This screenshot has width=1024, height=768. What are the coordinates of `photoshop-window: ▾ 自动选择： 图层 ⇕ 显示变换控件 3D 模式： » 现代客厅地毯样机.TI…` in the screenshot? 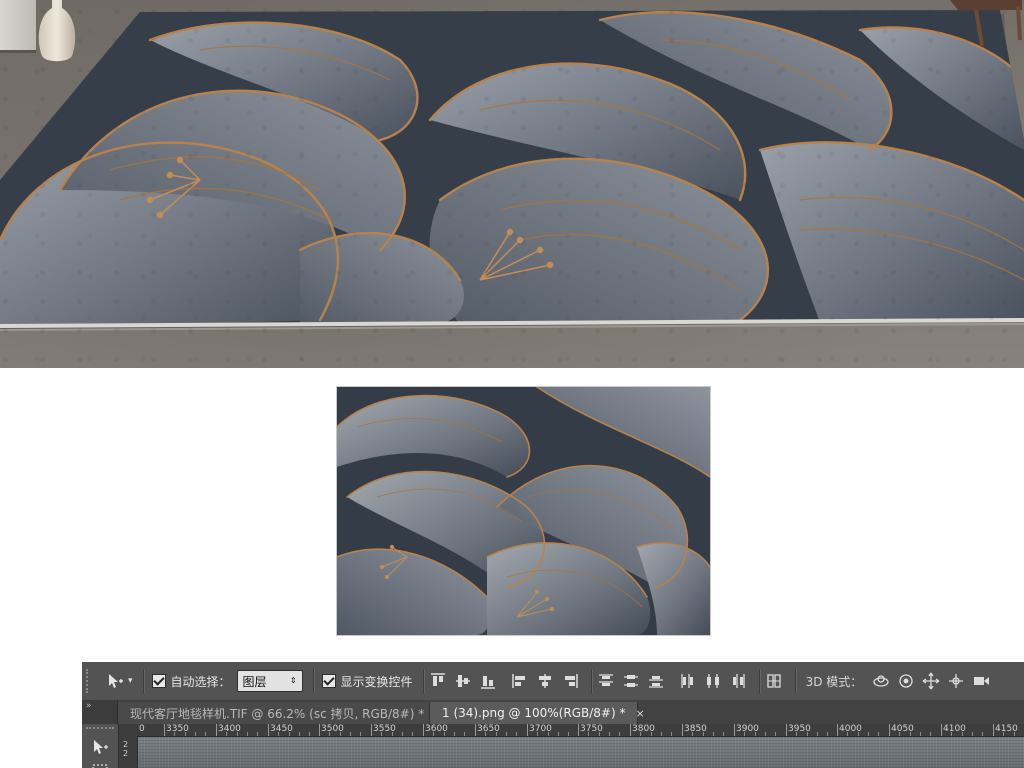 It's located at (553, 715).